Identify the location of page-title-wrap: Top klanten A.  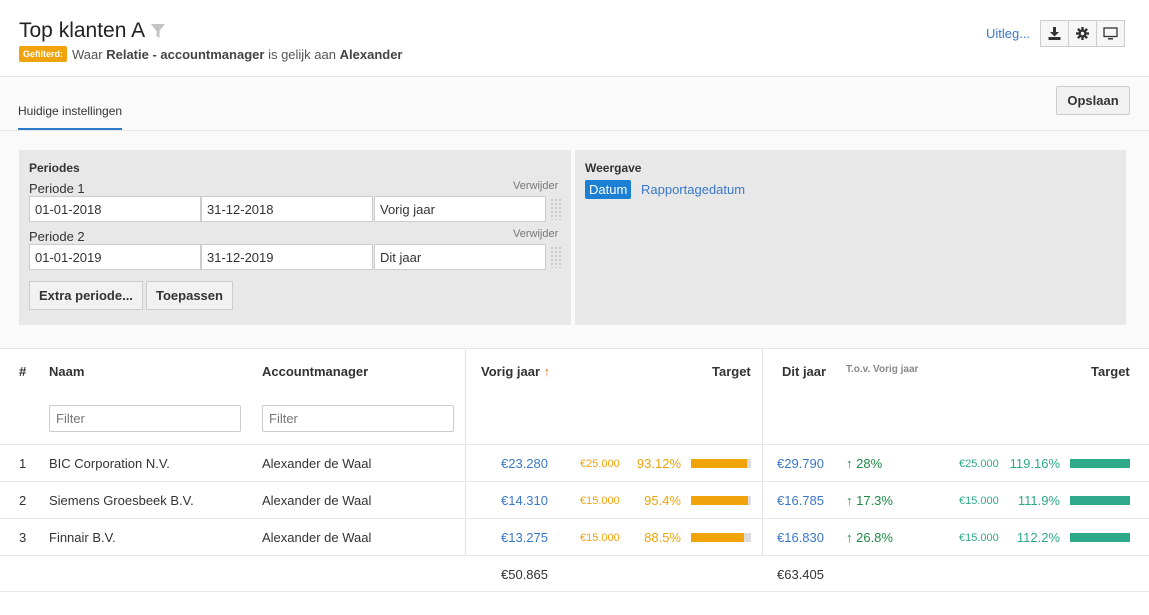
(92, 31).